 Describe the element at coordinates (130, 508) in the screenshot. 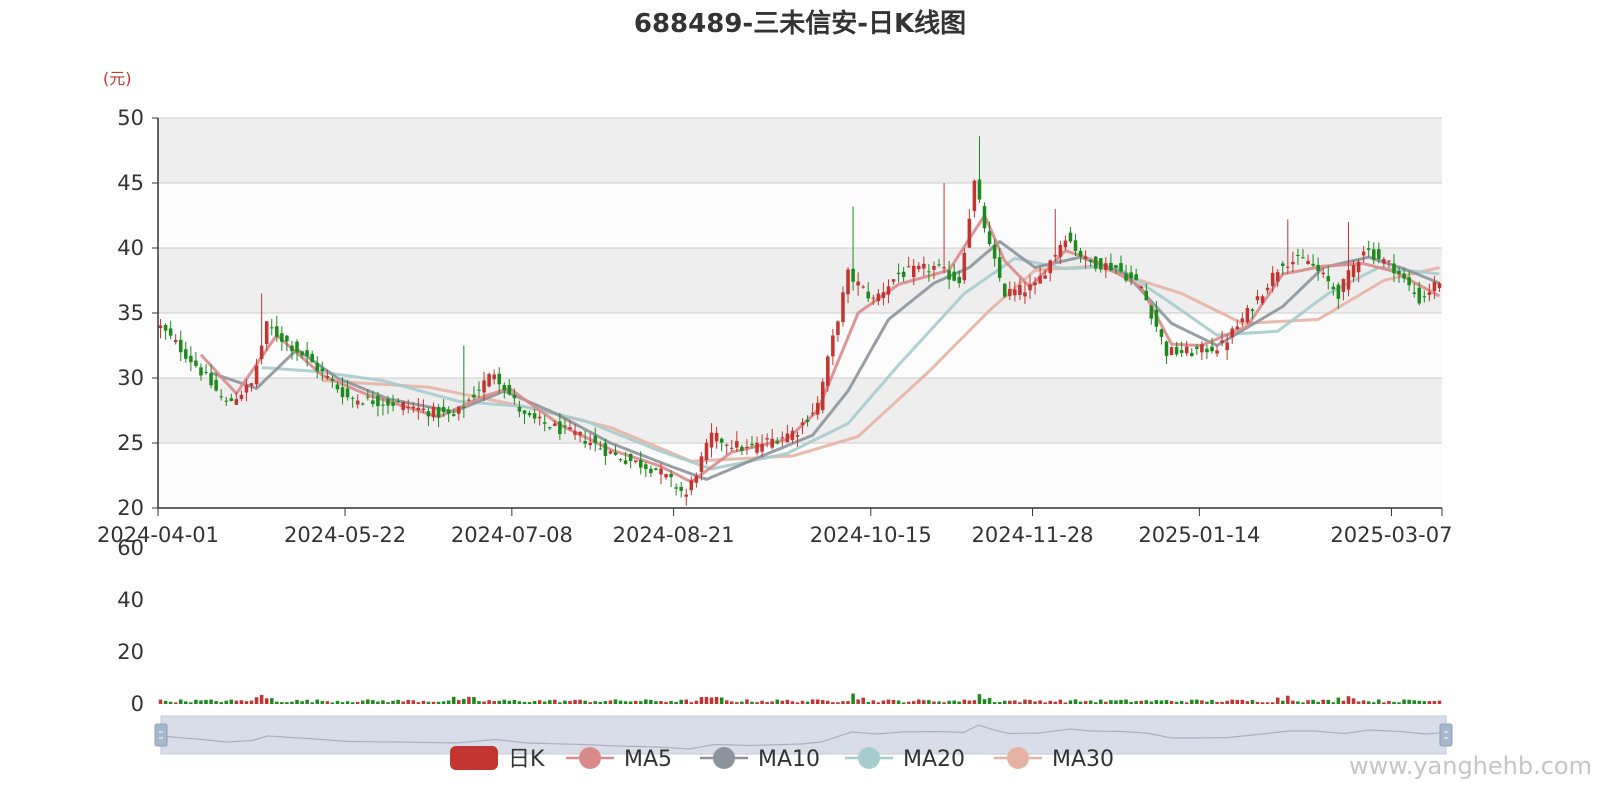

I see `y-tick-label: 20` at that location.